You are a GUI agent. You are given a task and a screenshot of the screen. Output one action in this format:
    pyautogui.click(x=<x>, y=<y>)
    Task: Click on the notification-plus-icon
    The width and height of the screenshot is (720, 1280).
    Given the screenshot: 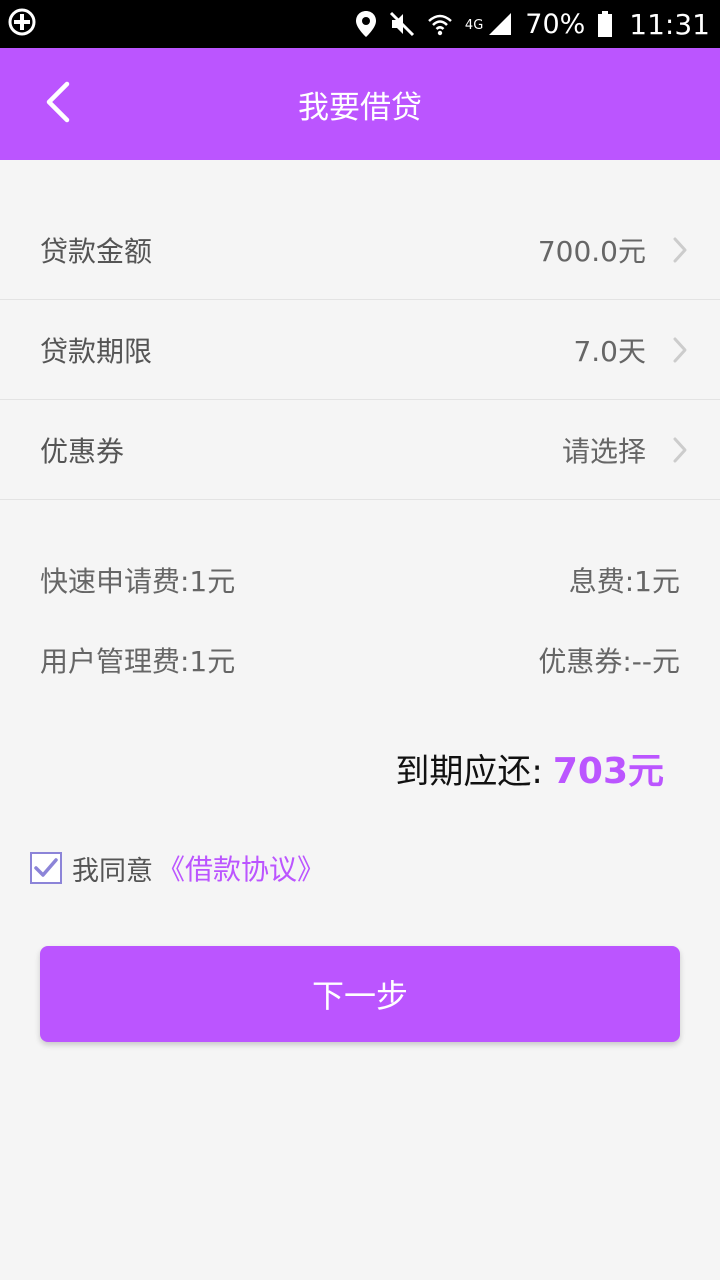 What is the action you would take?
    pyautogui.click(x=22, y=24)
    